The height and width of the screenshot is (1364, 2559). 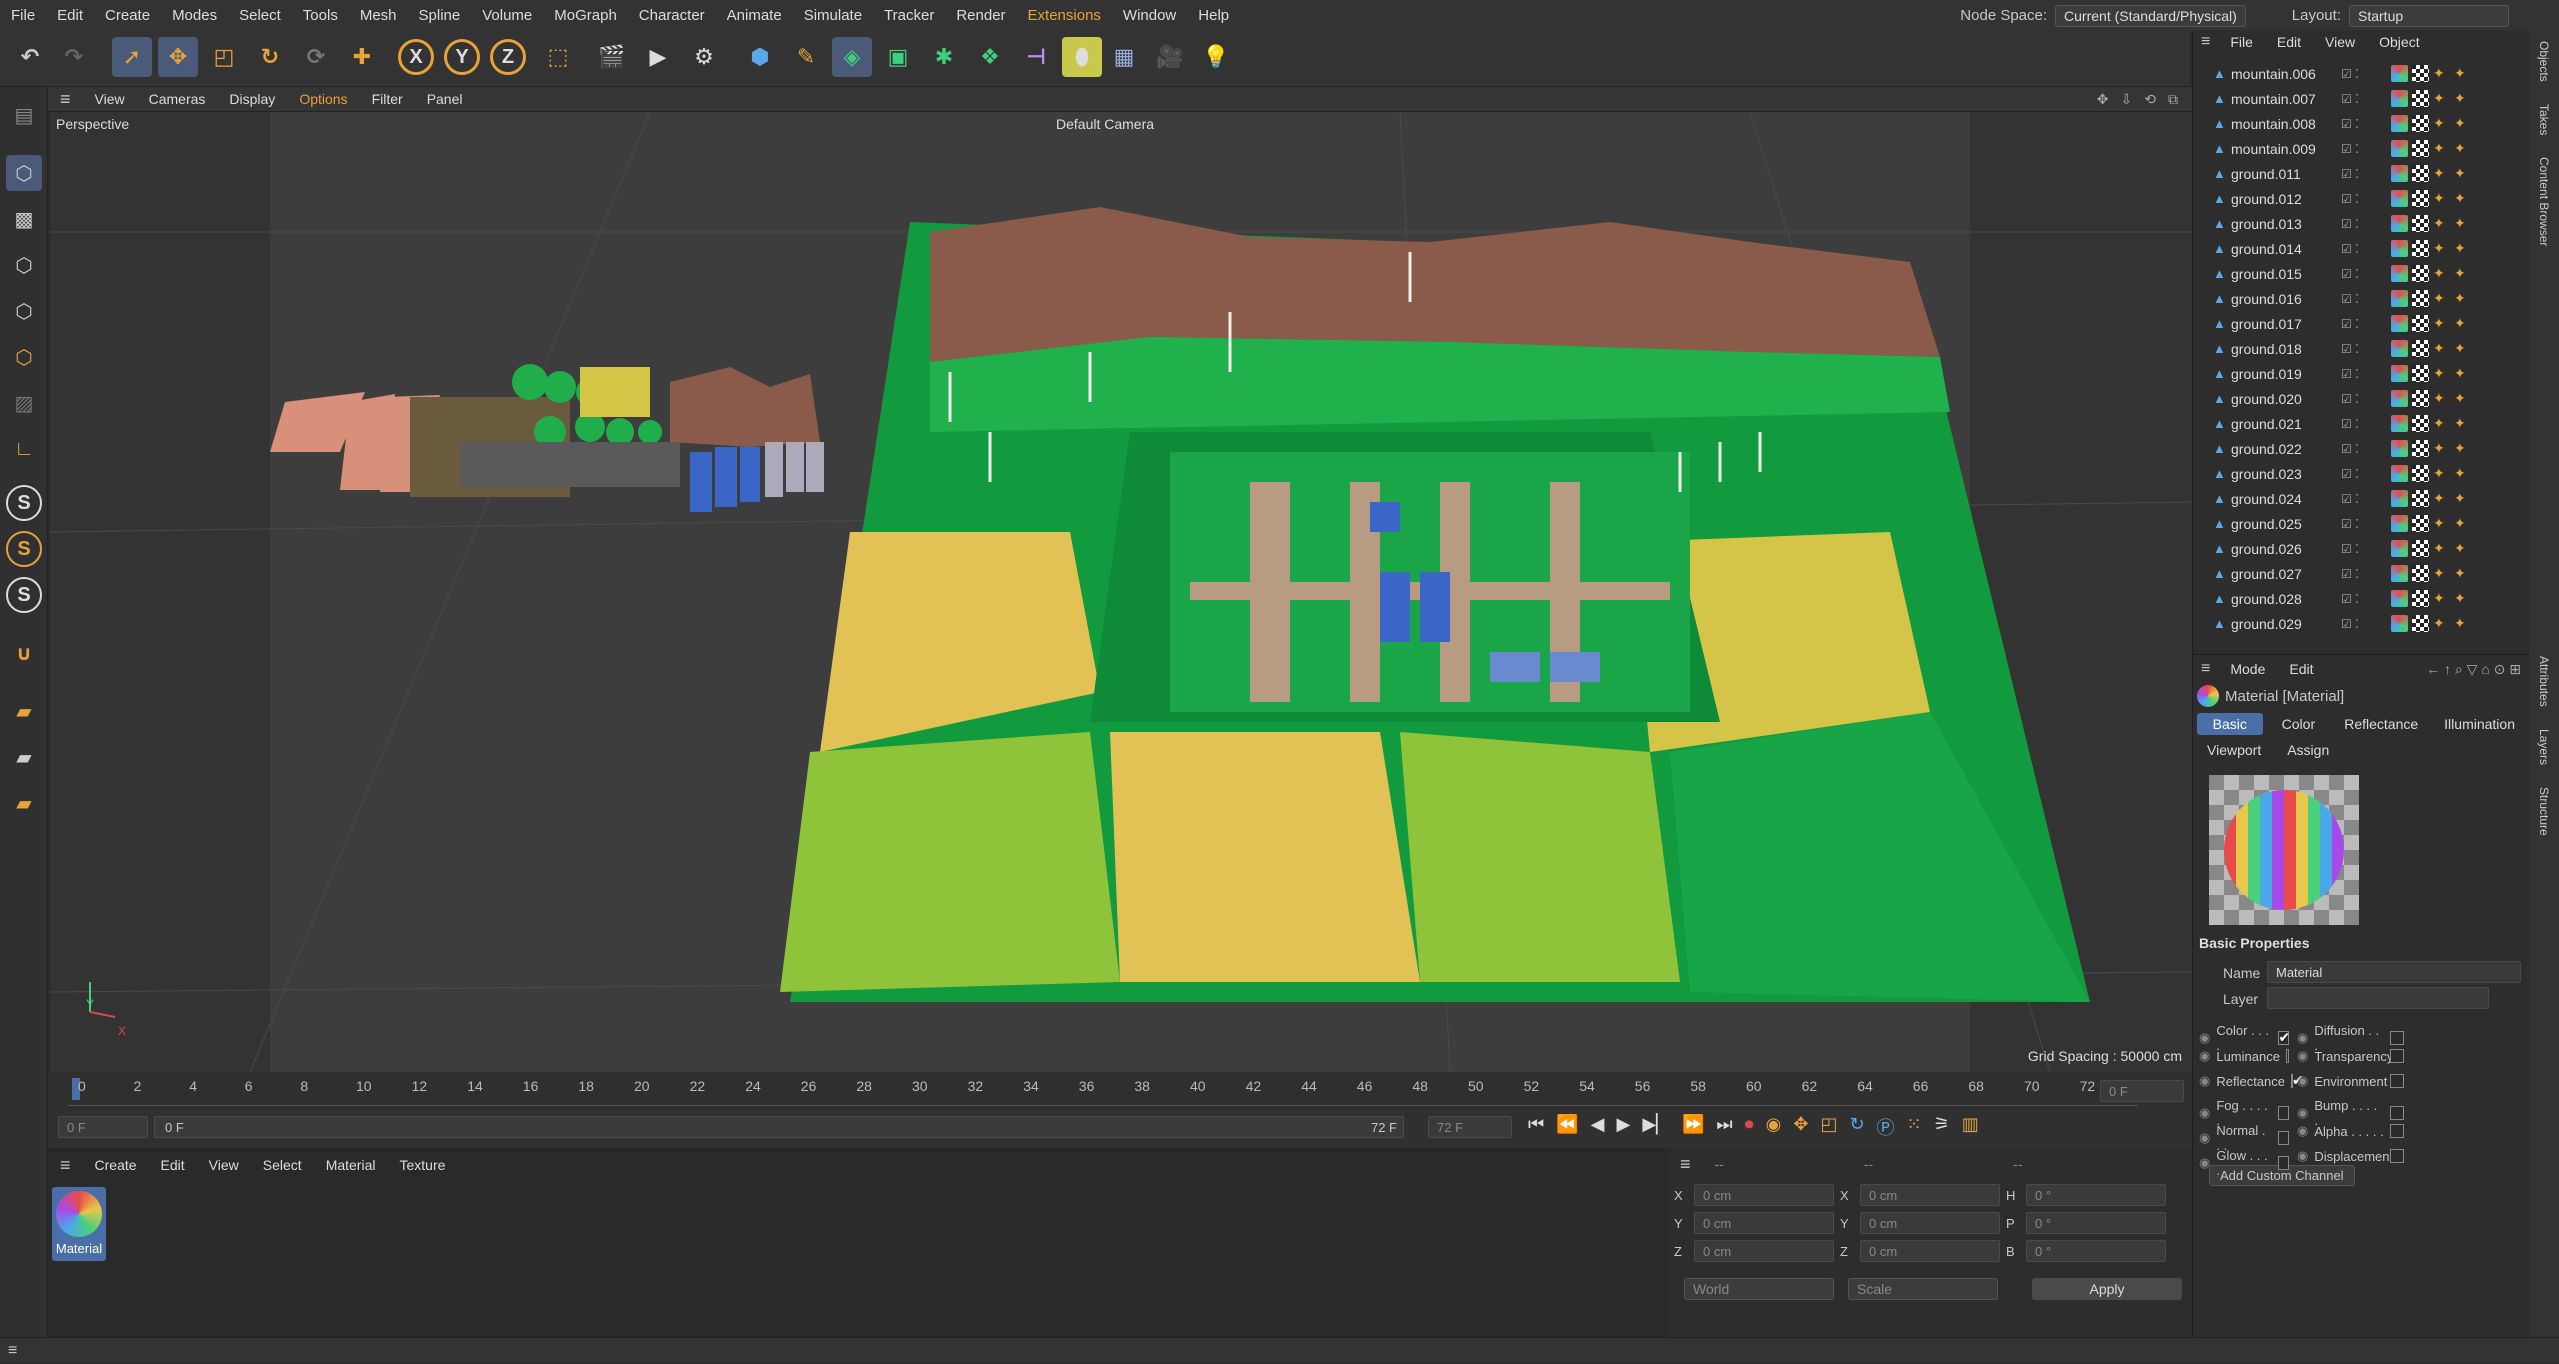 I want to click on move-tool-icon: ✥, so click(x=178, y=57).